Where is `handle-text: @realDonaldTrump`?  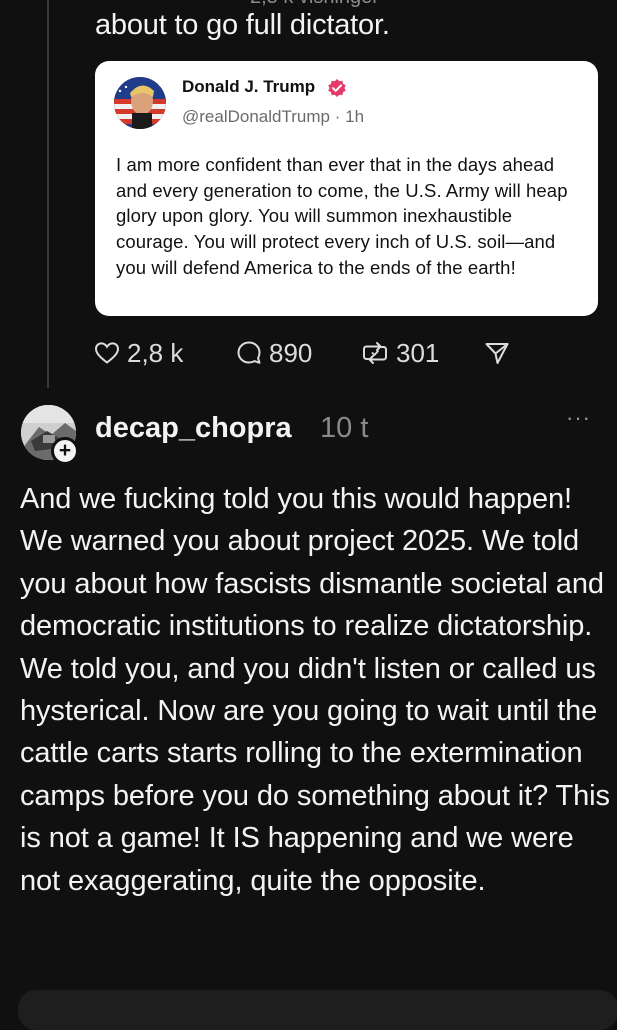 handle-text: @realDonaldTrump is located at coordinates (256, 116).